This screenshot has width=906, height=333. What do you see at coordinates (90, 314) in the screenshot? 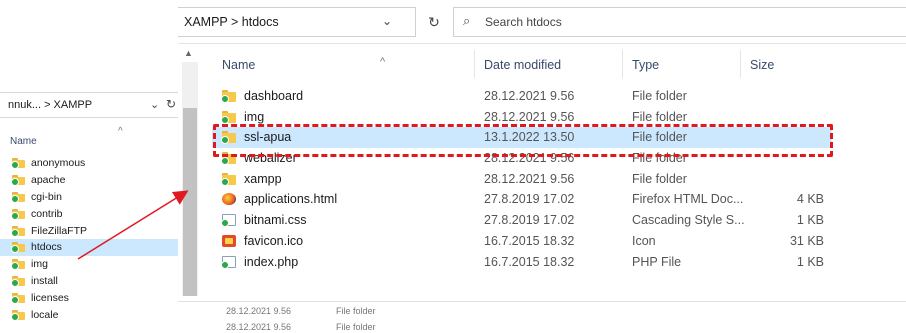
I see `list-item: locale` at bounding box center [90, 314].